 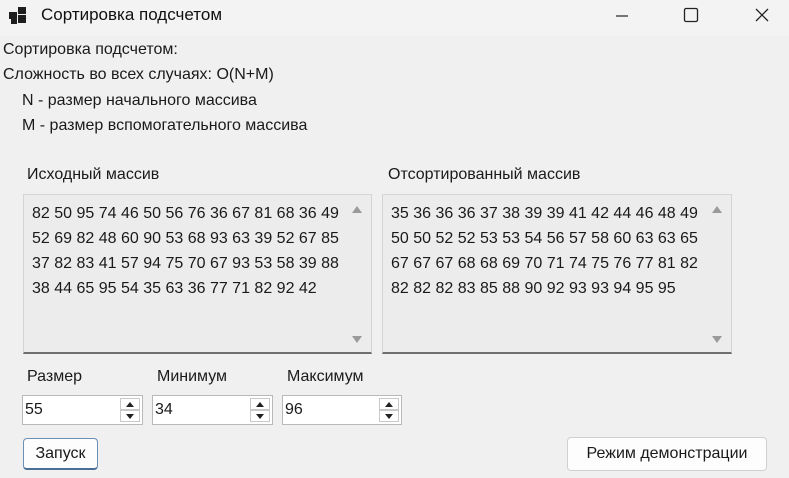 What do you see at coordinates (93, 174) in the screenshot?
I see `source-array-label: Исходный массив` at bounding box center [93, 174].